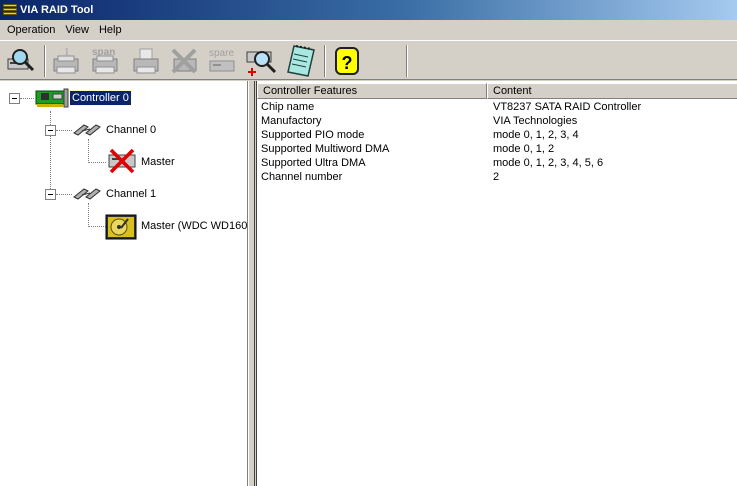 This screenshot has width=737, height=486. Describe the element at coordinates (313, 163) in the screenshot. I see `feature-name-cell: Supported Ultra DMA` at that location.